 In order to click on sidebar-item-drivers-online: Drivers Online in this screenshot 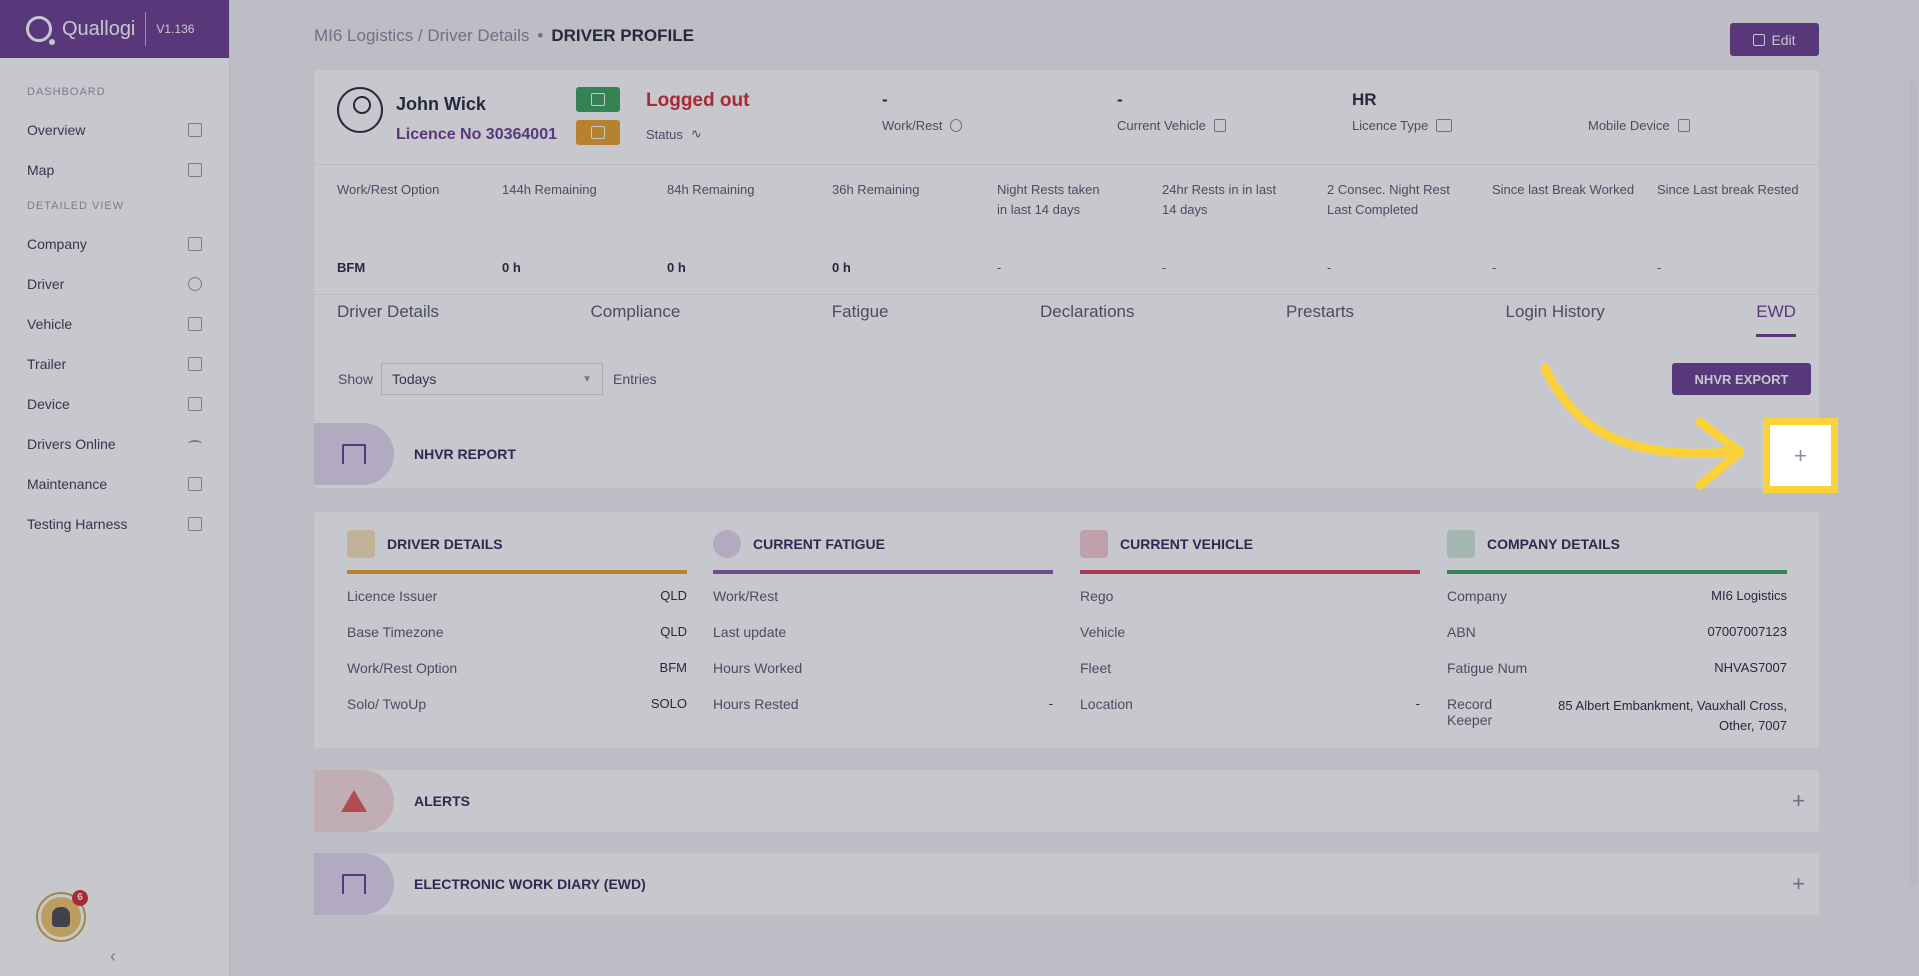, I will do `click(114, 444)`.